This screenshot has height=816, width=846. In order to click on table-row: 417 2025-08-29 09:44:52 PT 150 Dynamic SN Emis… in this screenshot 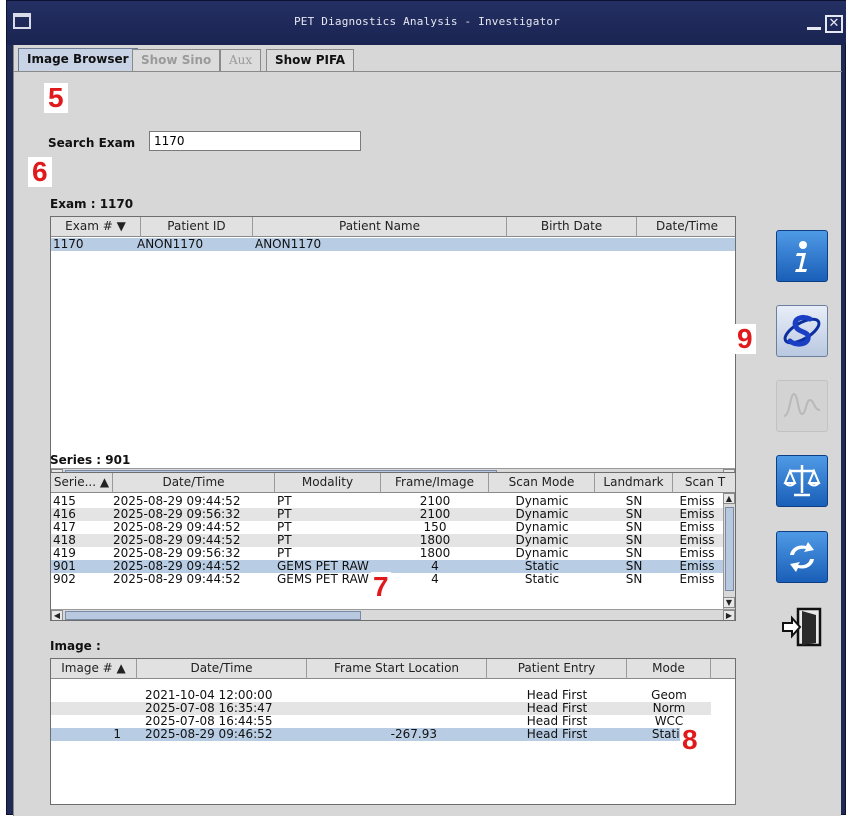, I will do `click(387, 527)`.